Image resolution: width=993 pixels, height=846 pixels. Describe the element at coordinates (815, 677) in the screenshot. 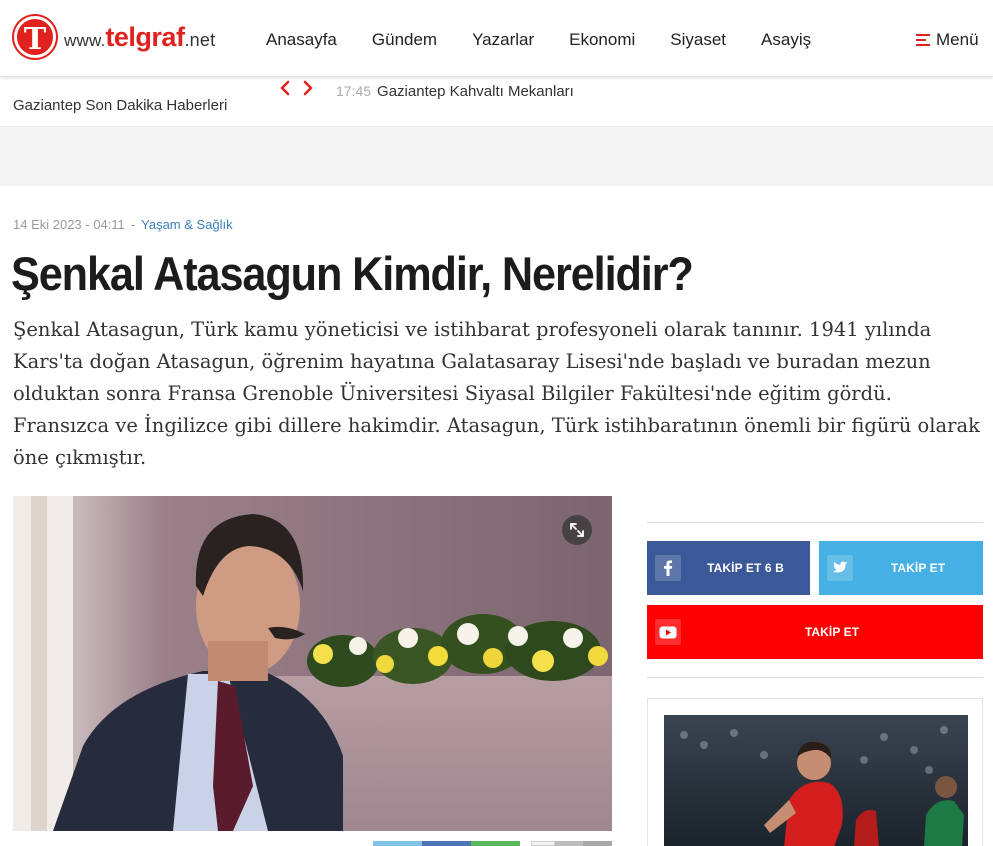

I see `sidebar-divider-bottom` at that location.